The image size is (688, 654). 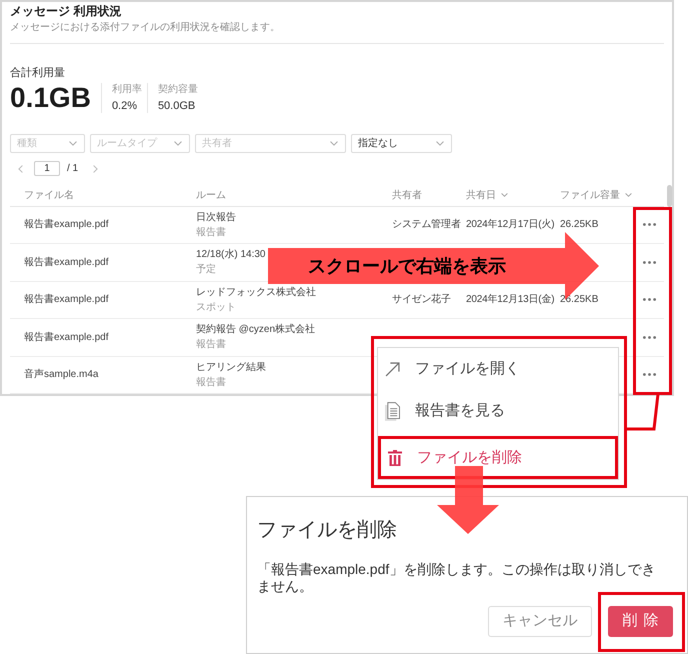 I want to click on stat-value: 50.0GB, so click(x=177, y=106).